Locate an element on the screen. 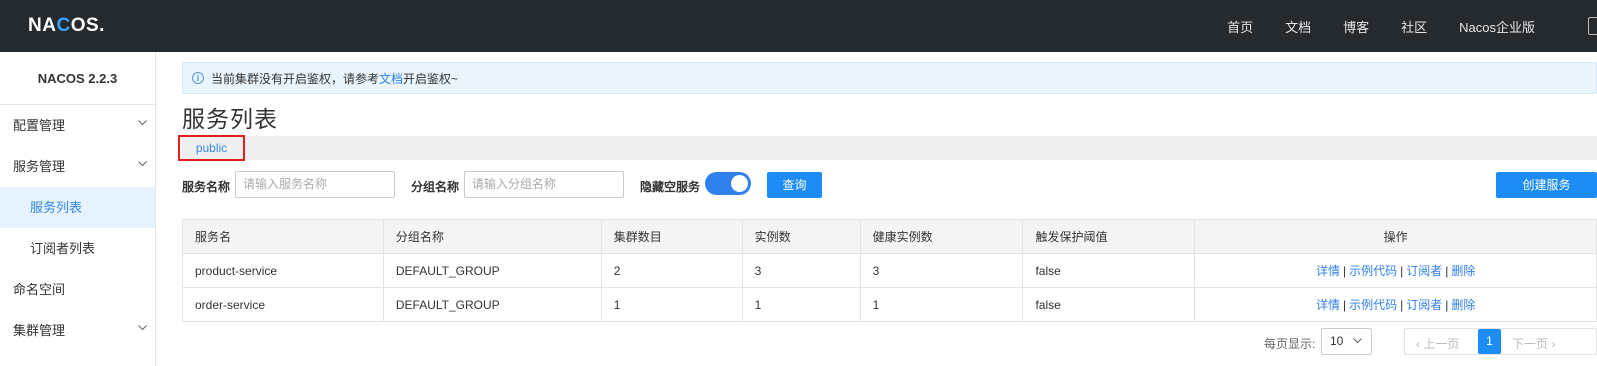 This screenshot has width=1597, height=366. service-name-cell: order-service is located at coordinates (283, 304).